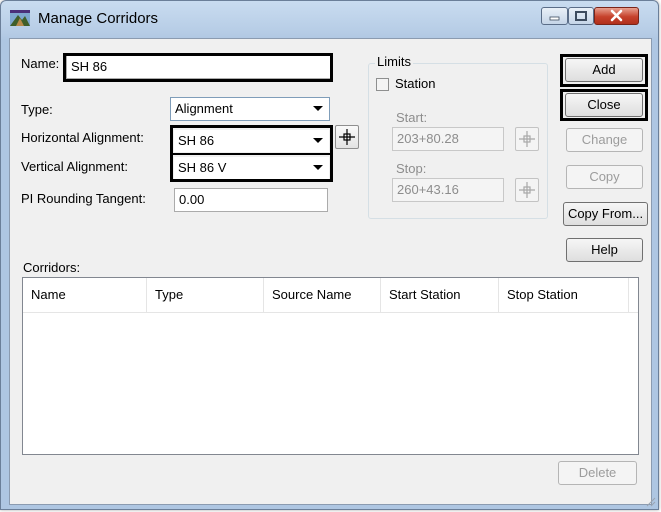 This screenshot has width=661, height=512. I want to click on change-button: Change, so click(604, 140).